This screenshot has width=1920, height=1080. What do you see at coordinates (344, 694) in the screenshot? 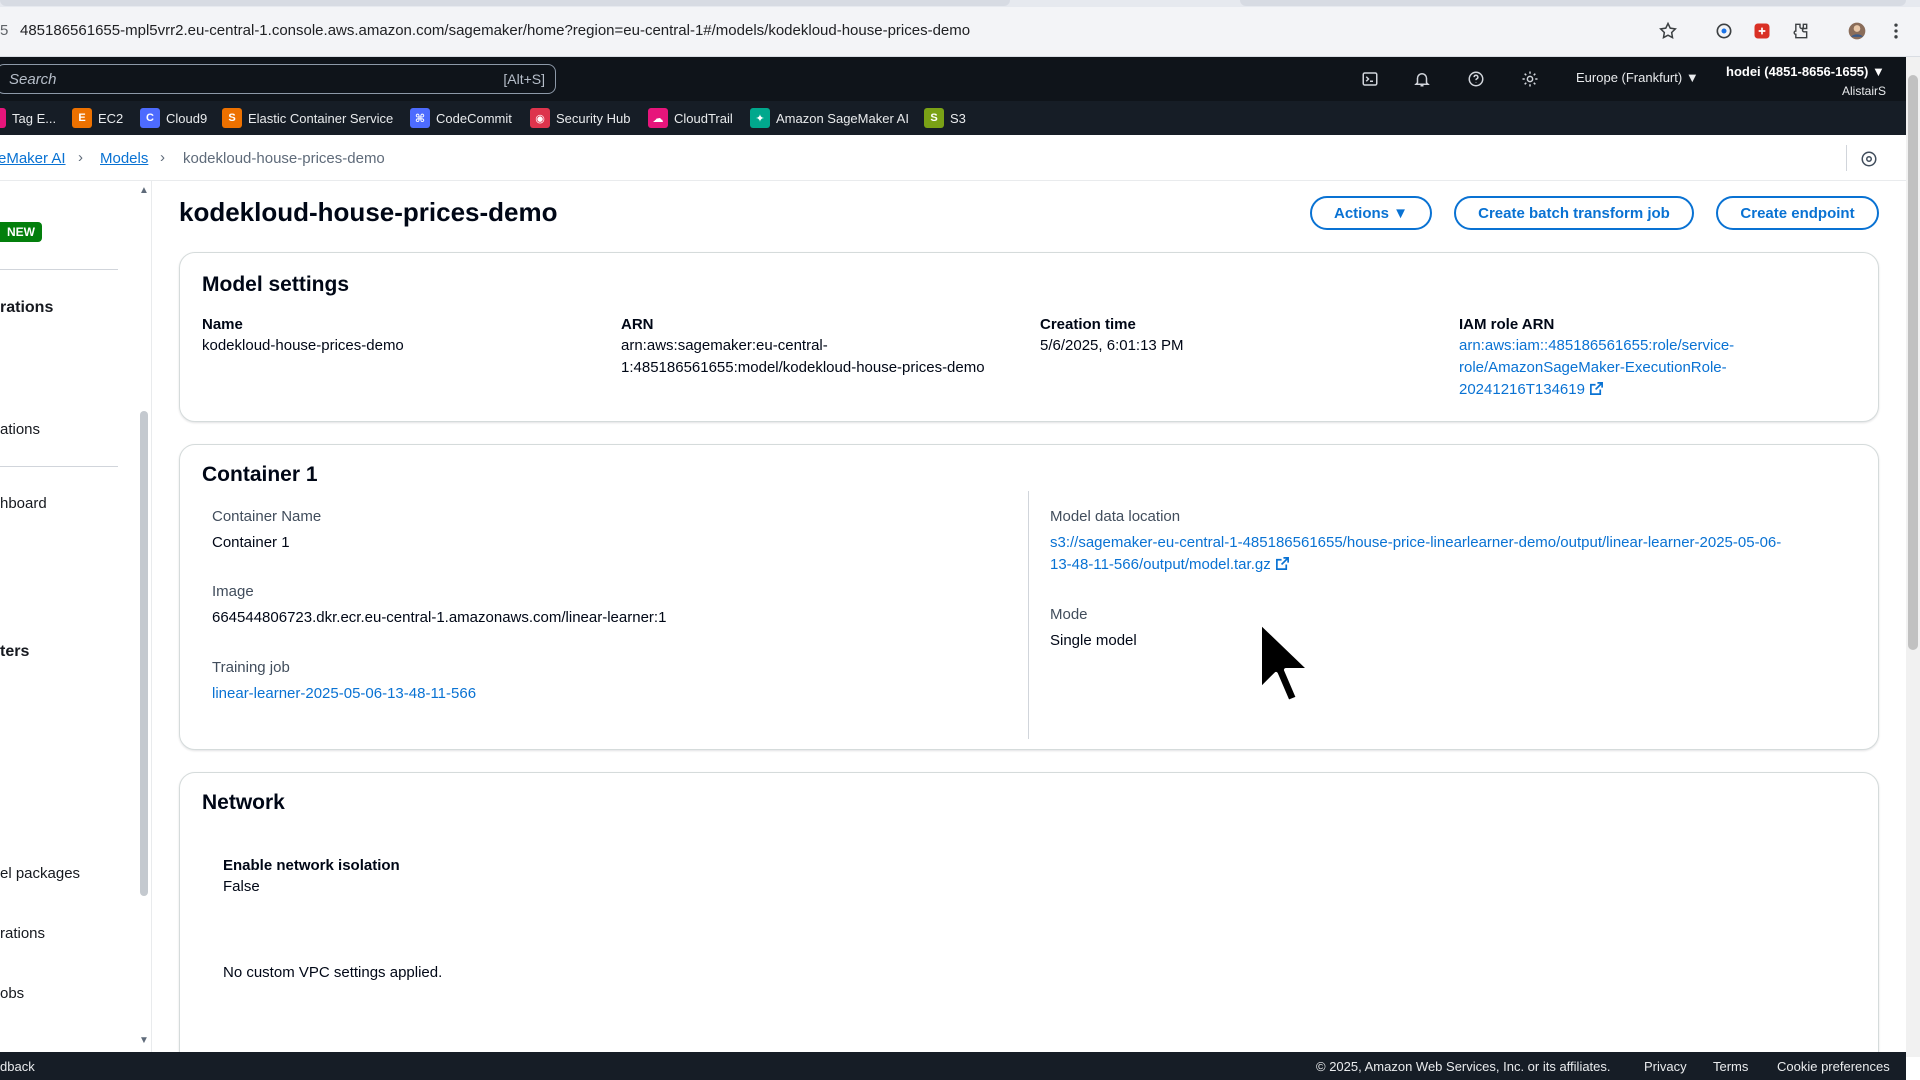
I see `training-job-link: linear-learner-2025-05-06-13-48-11-566` at bounding box center [344, 694].